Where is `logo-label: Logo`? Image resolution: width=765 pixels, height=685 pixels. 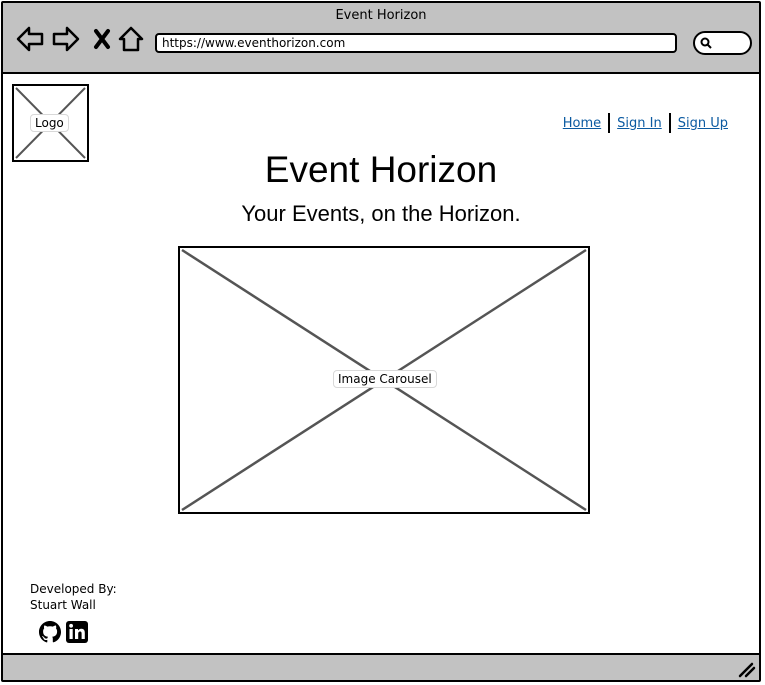 logo-label: Logo is located at coordinates (49, 123).